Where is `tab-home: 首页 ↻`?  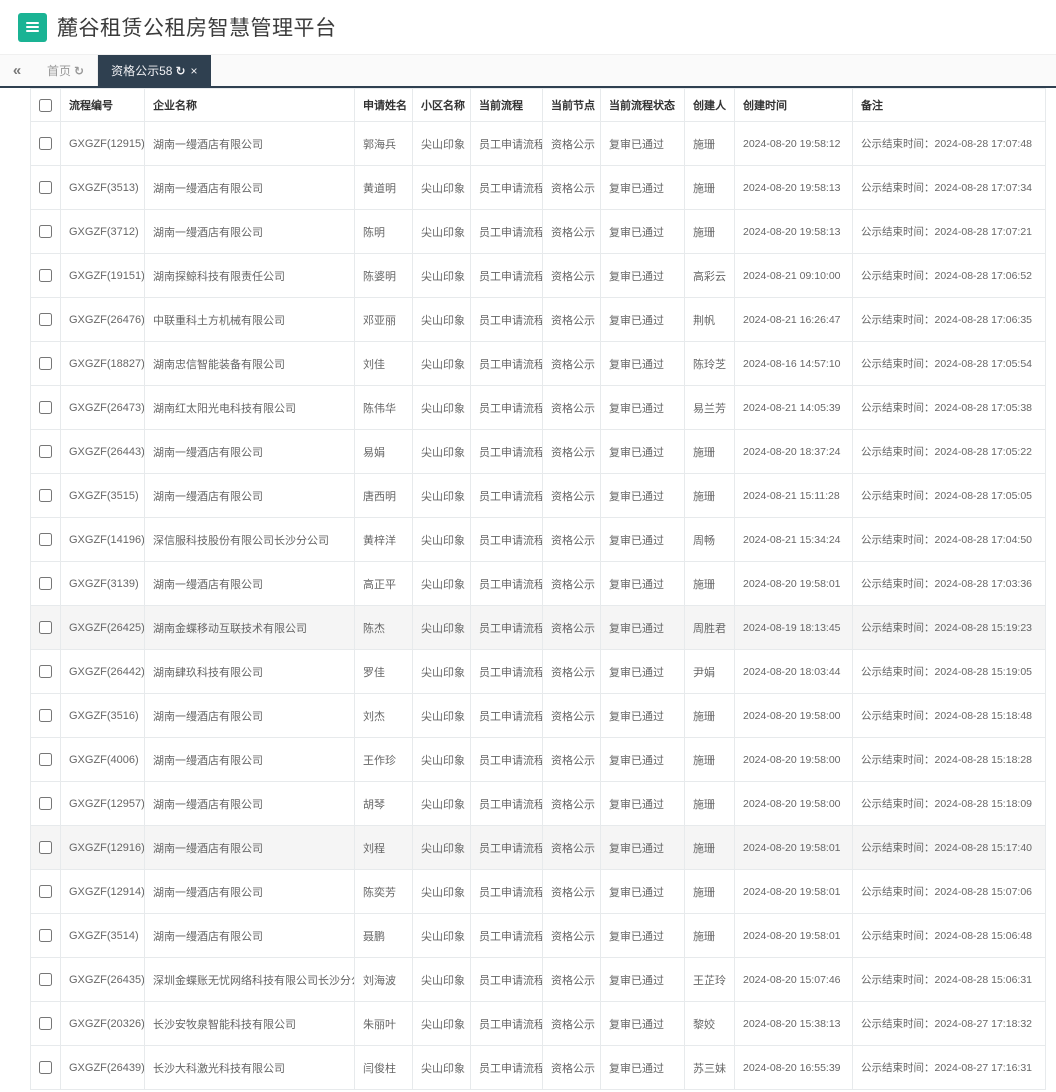 tab-home: 首页 ↻ is located at coordinates (66, 70).